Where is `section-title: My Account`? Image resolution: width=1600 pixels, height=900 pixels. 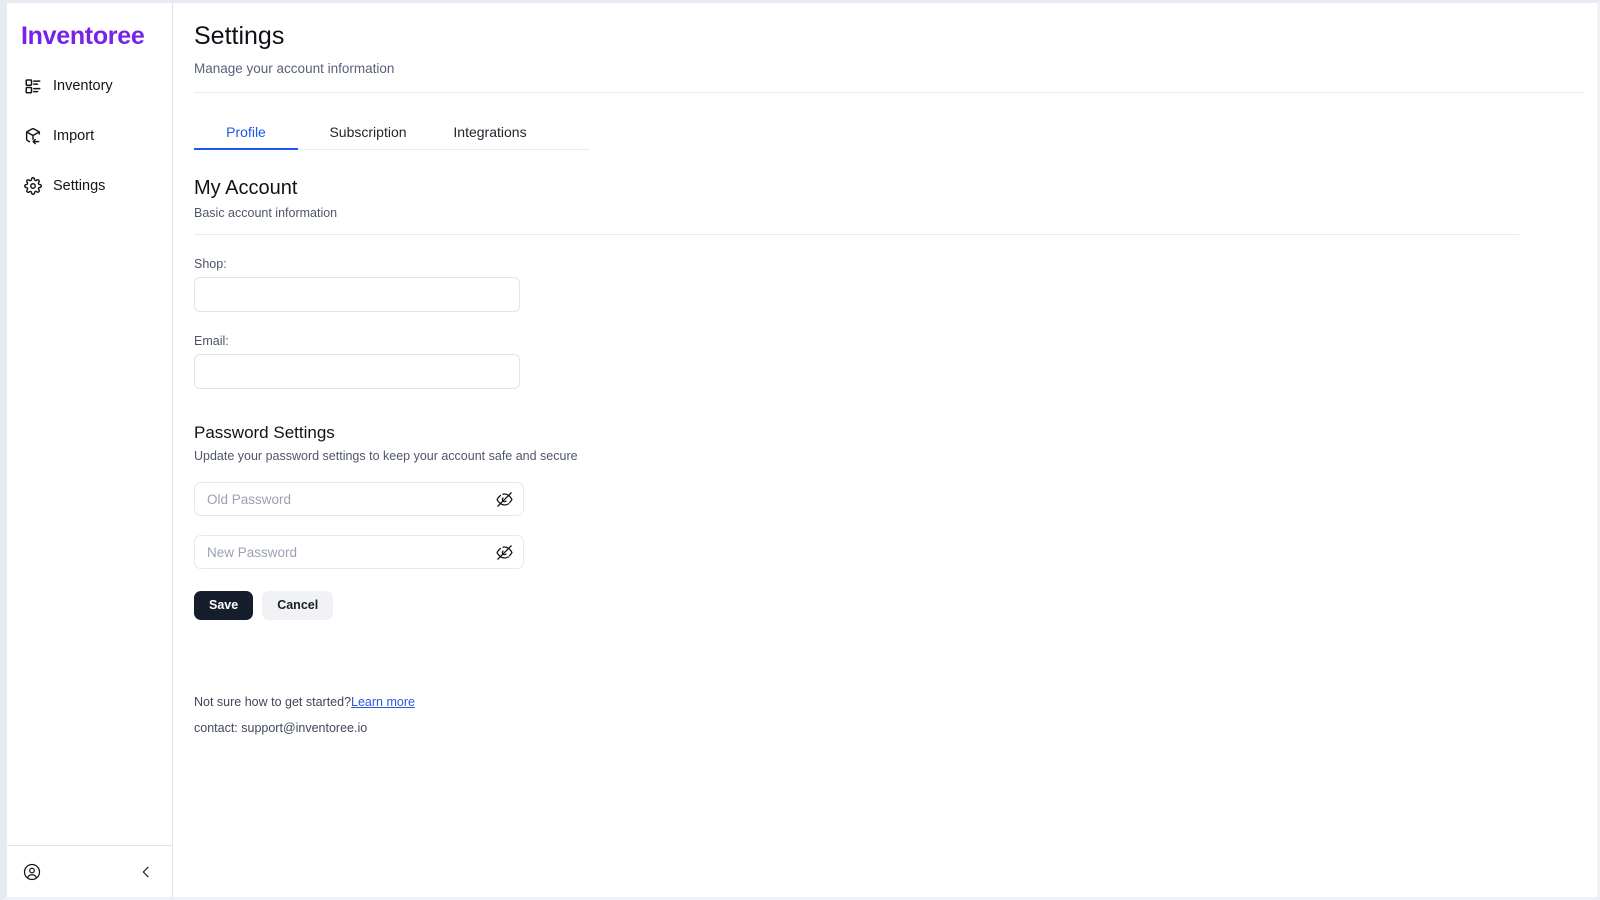 section-title: My Account is located at coordinates (246, 188).